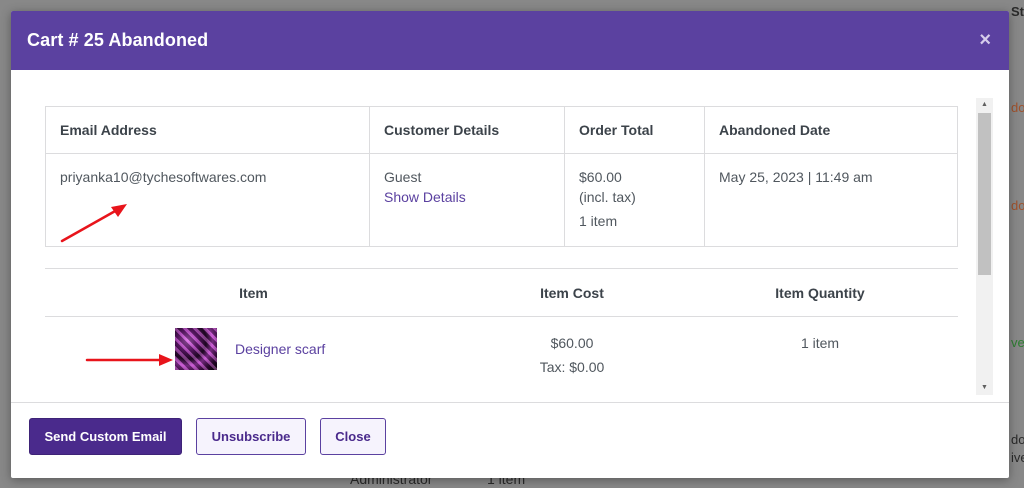 The image size is (1024, 488). I want to click on scrollbar-thumb, so click(984, 194).